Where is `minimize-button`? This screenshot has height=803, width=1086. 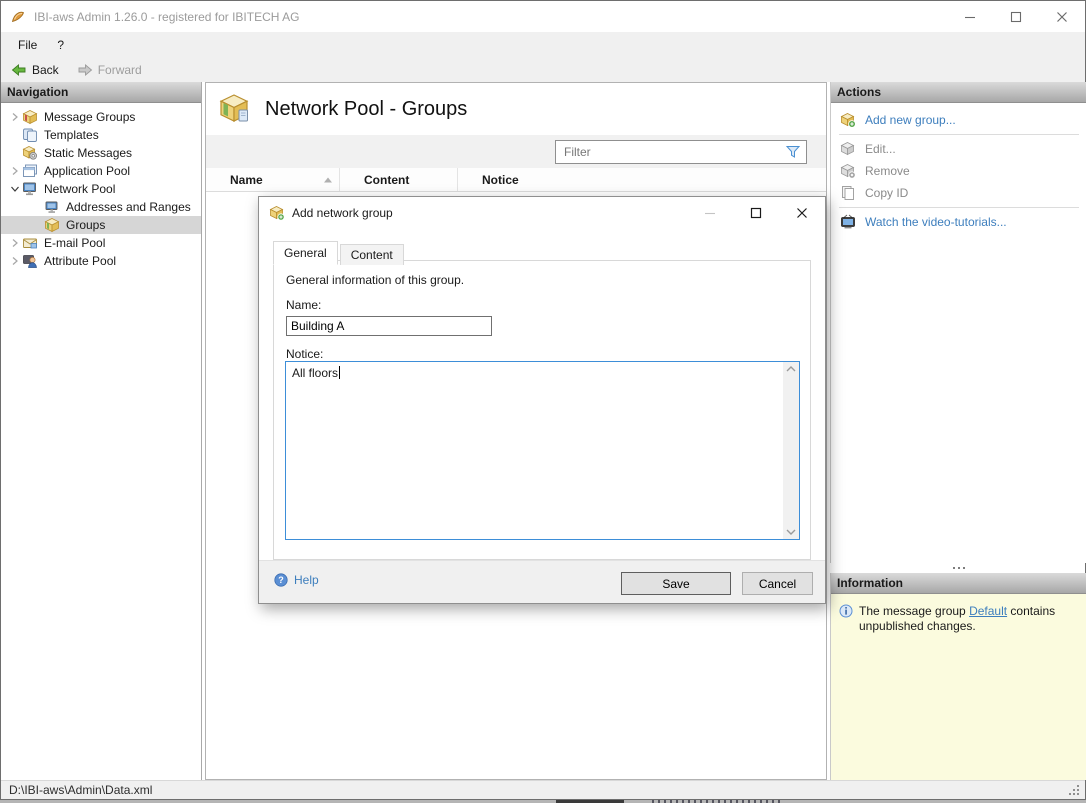
minimize-button is located at coordinates (970, 16).